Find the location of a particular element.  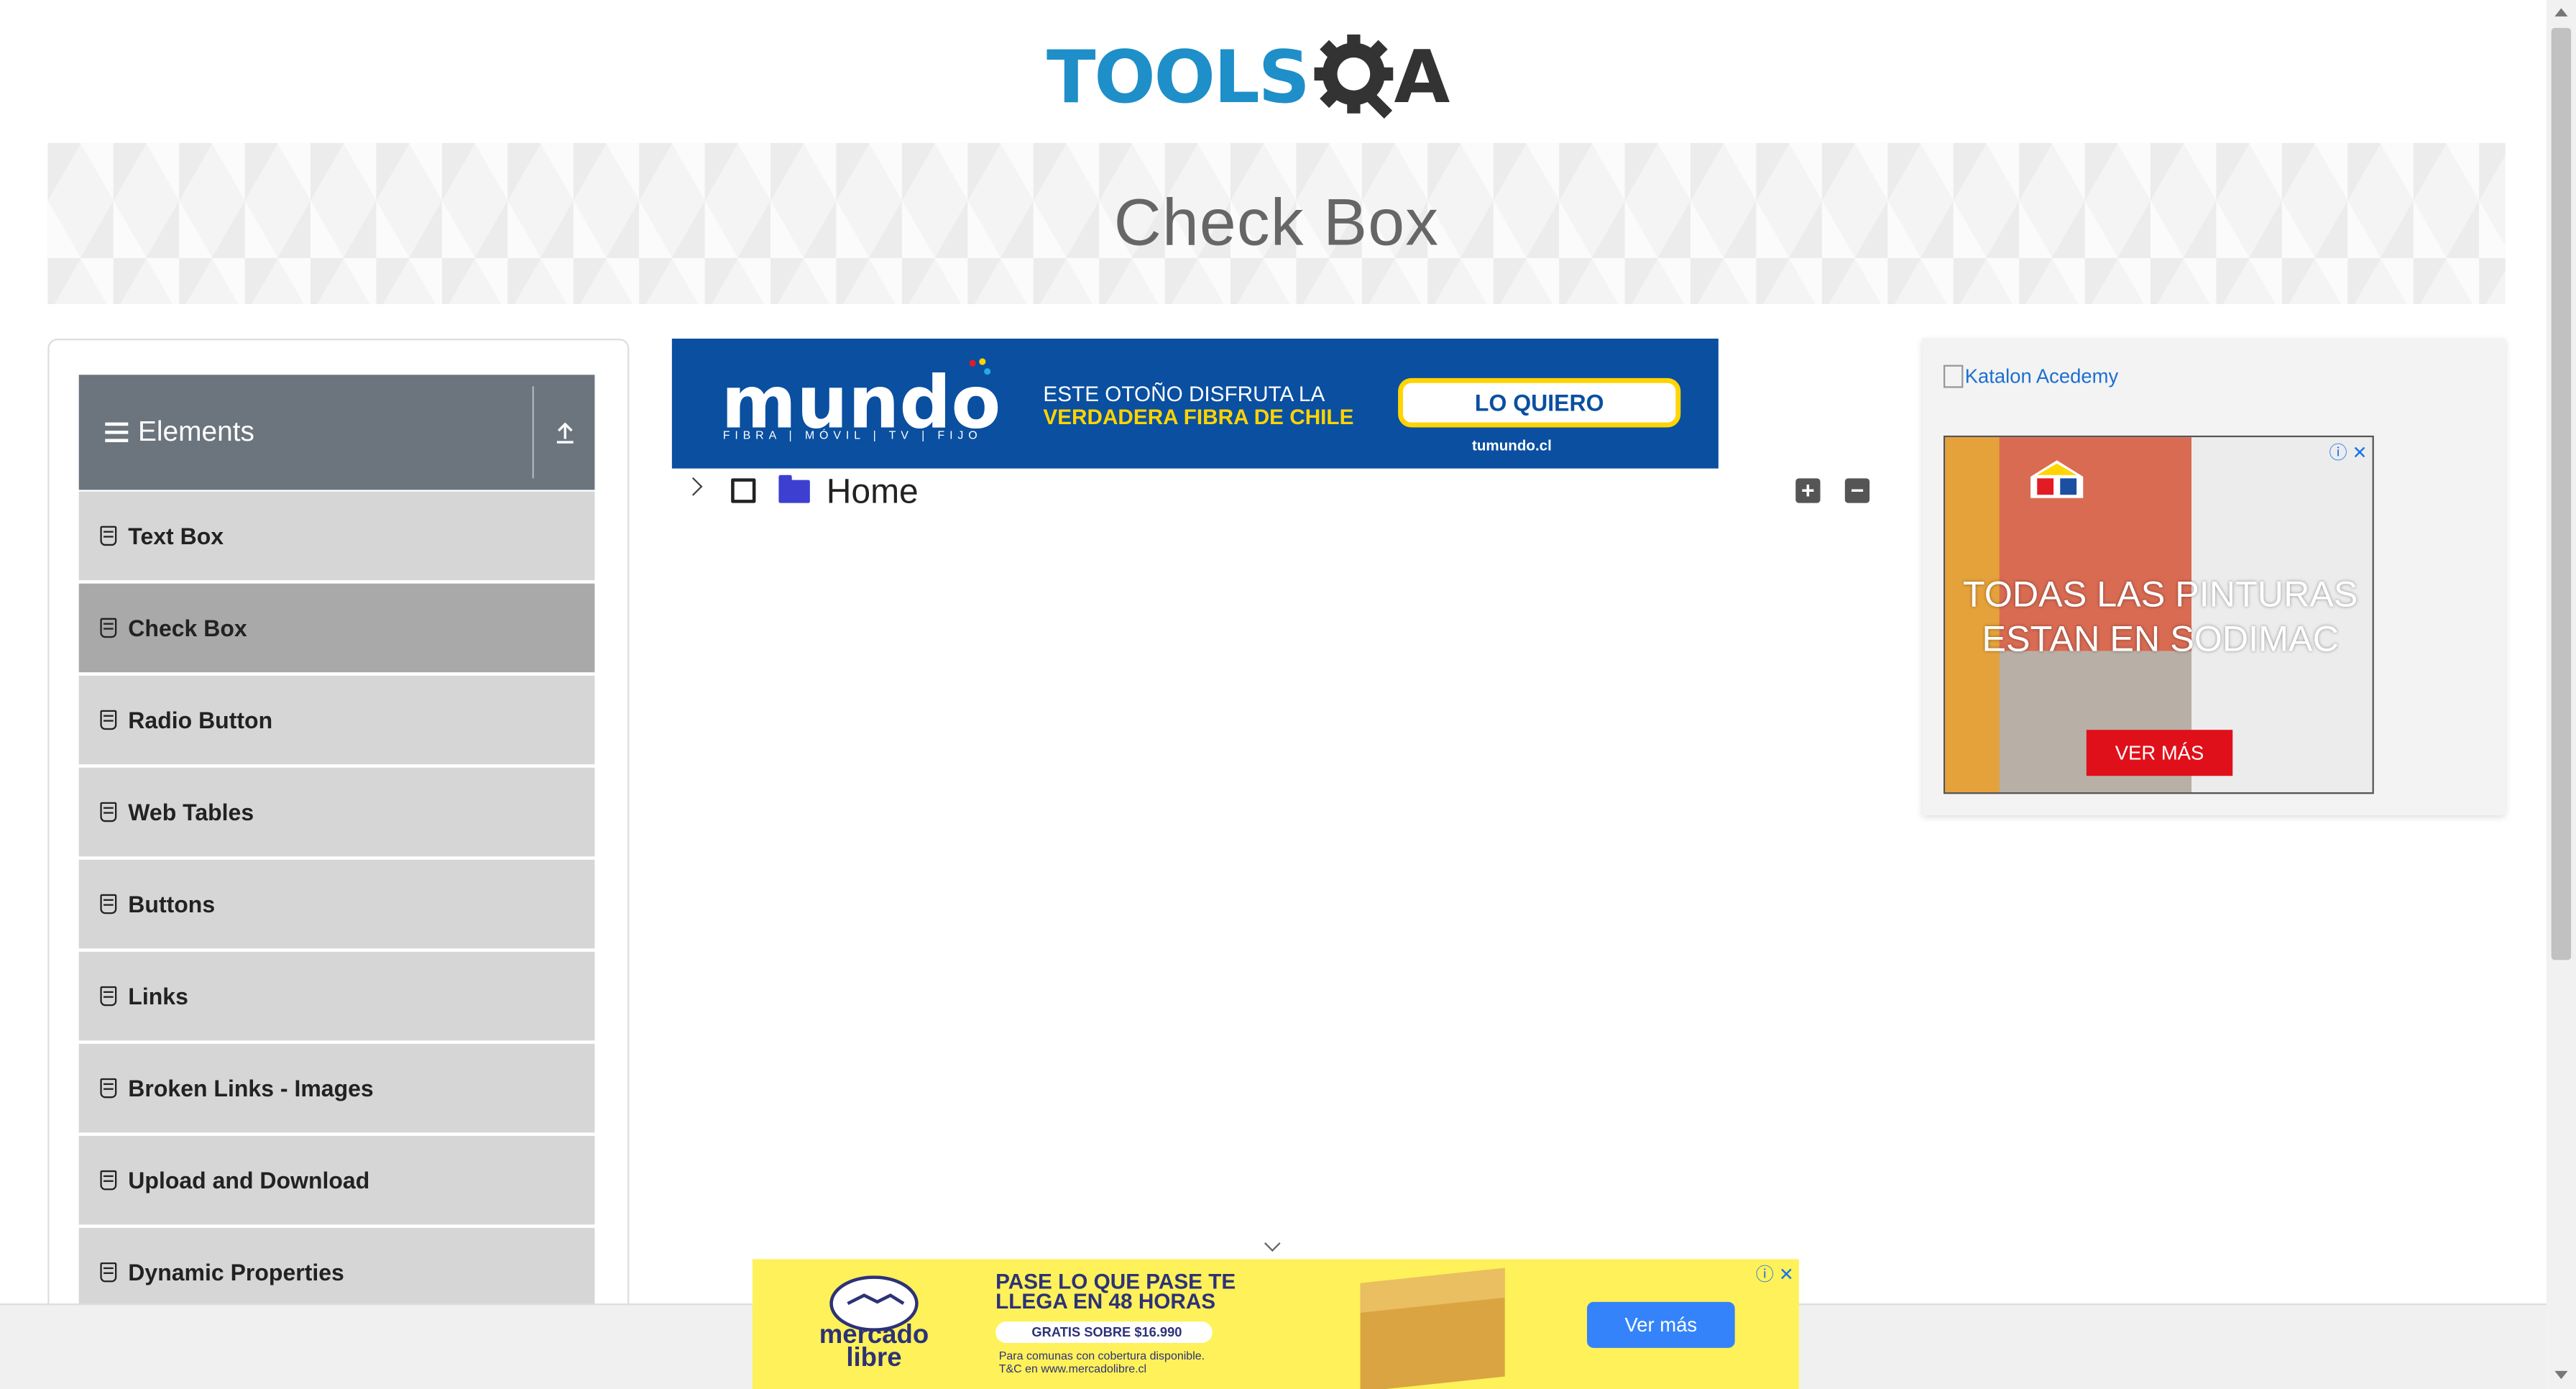

collapse-up-icon is located at coordinates (564, 432).